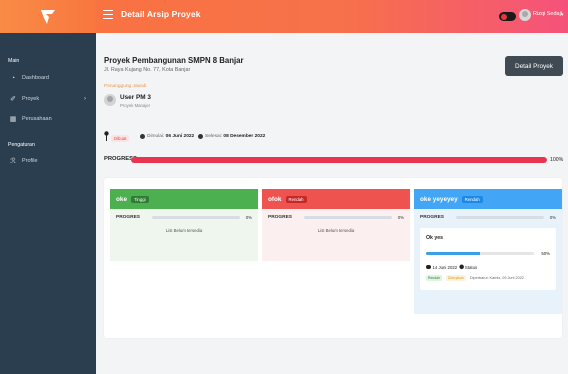  Describe the element at coordinates (30, 161) in the screenshot. I see `sidebar-item-label: Profile` at that location.